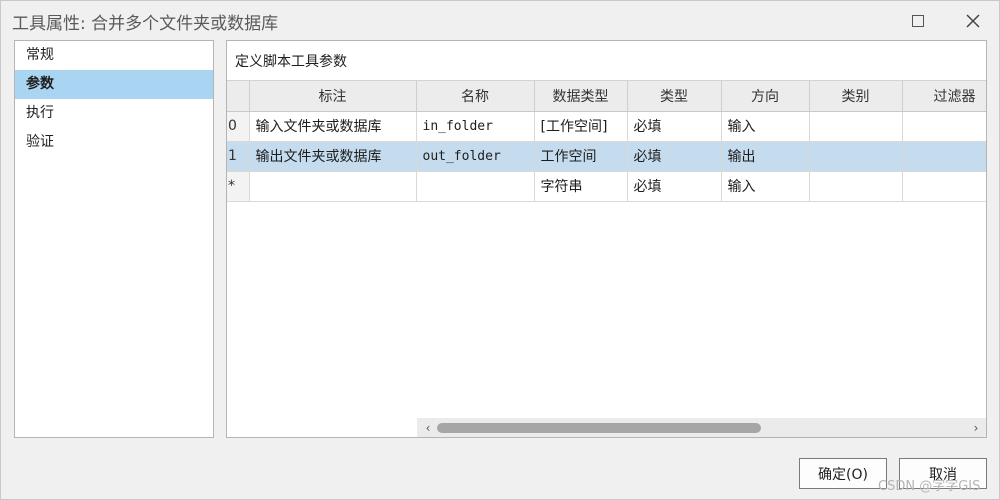  Describe the element at coordinates (145, 24) in the screenshot. I see `window-title: 工具属性: 合并多个文件夹或数据库` at that location.